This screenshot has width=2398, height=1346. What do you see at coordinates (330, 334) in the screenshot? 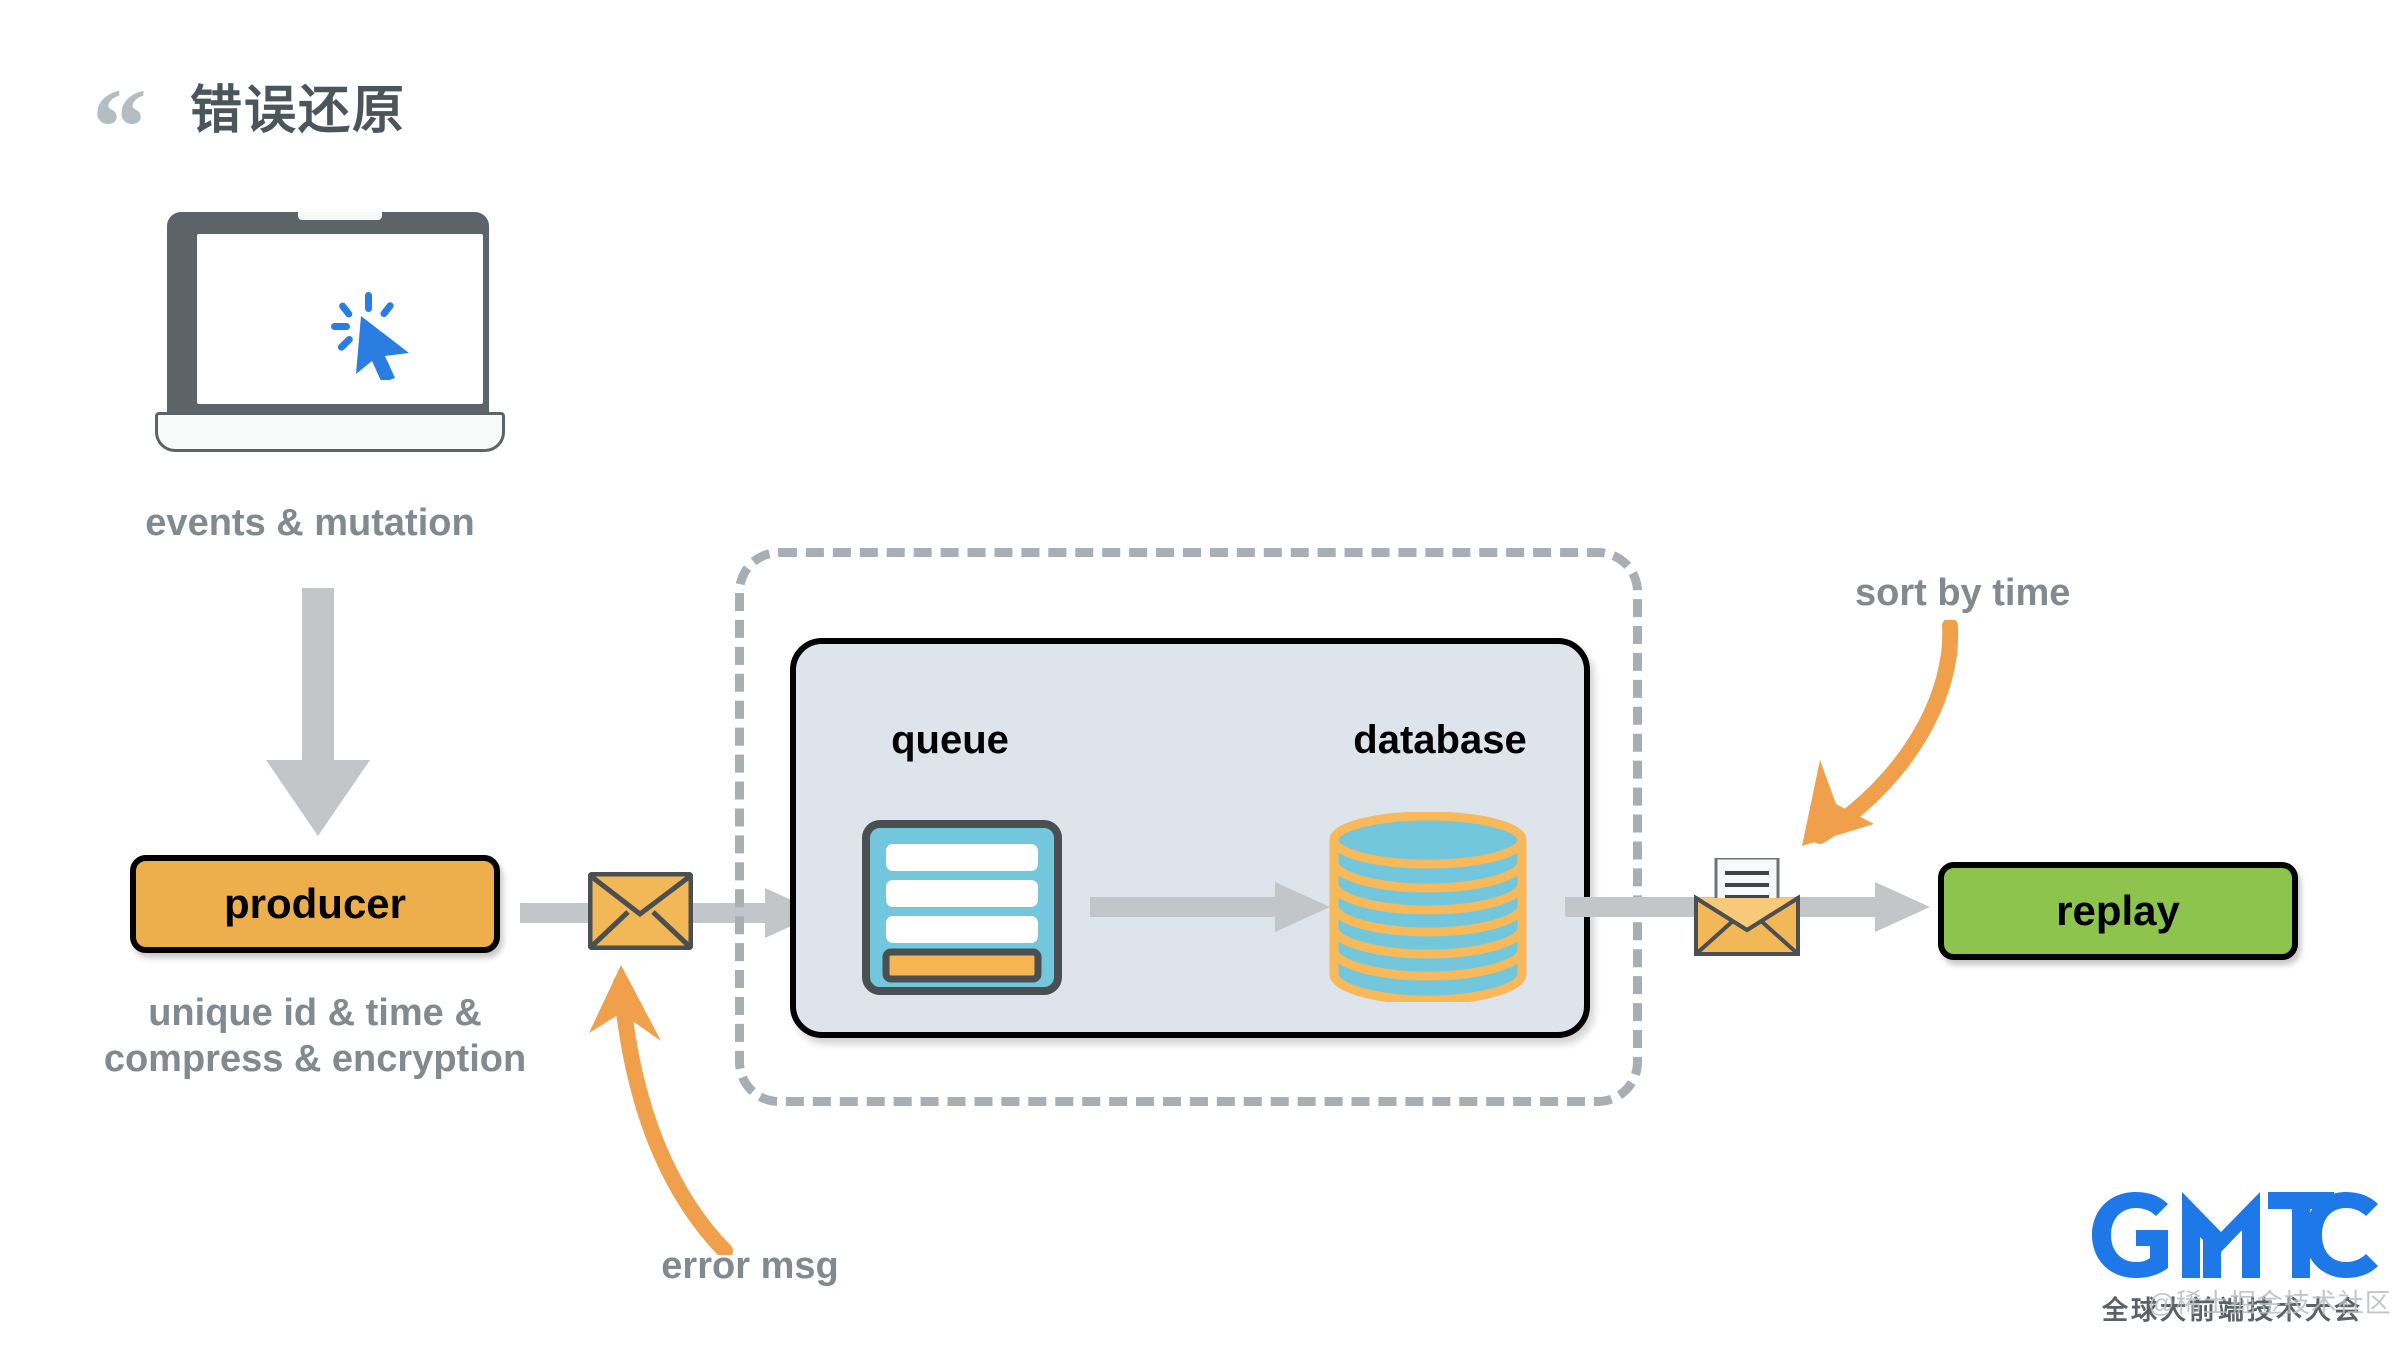
I see `laptop-icon` at bounding box center [330, 334].